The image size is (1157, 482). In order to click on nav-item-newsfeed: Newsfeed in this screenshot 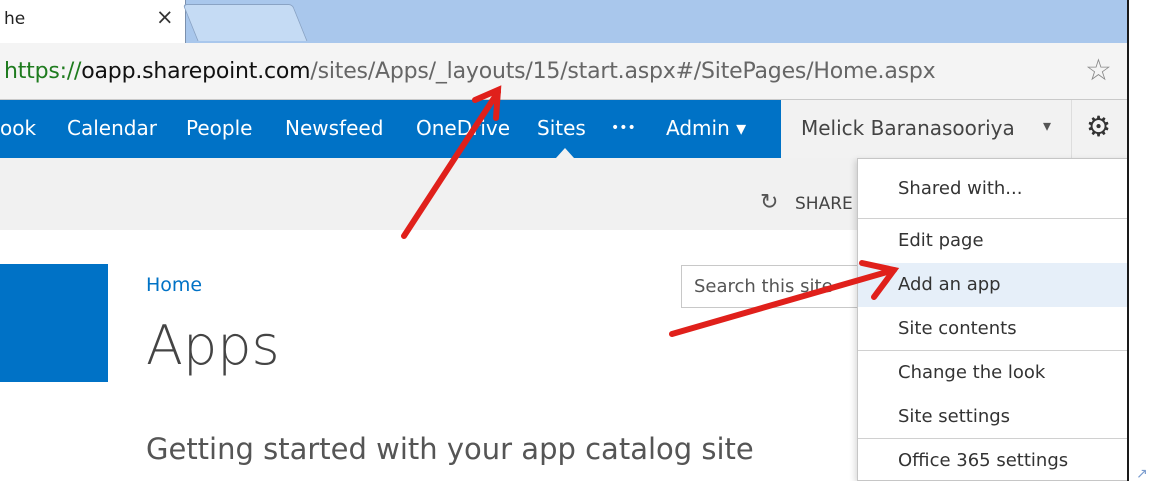, I will do `click(334, 128)`.